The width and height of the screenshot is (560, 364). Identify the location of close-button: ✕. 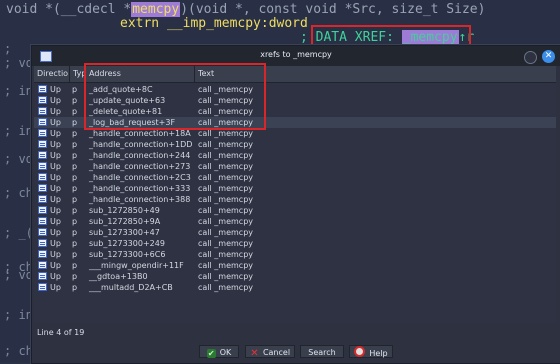
(548, 56).